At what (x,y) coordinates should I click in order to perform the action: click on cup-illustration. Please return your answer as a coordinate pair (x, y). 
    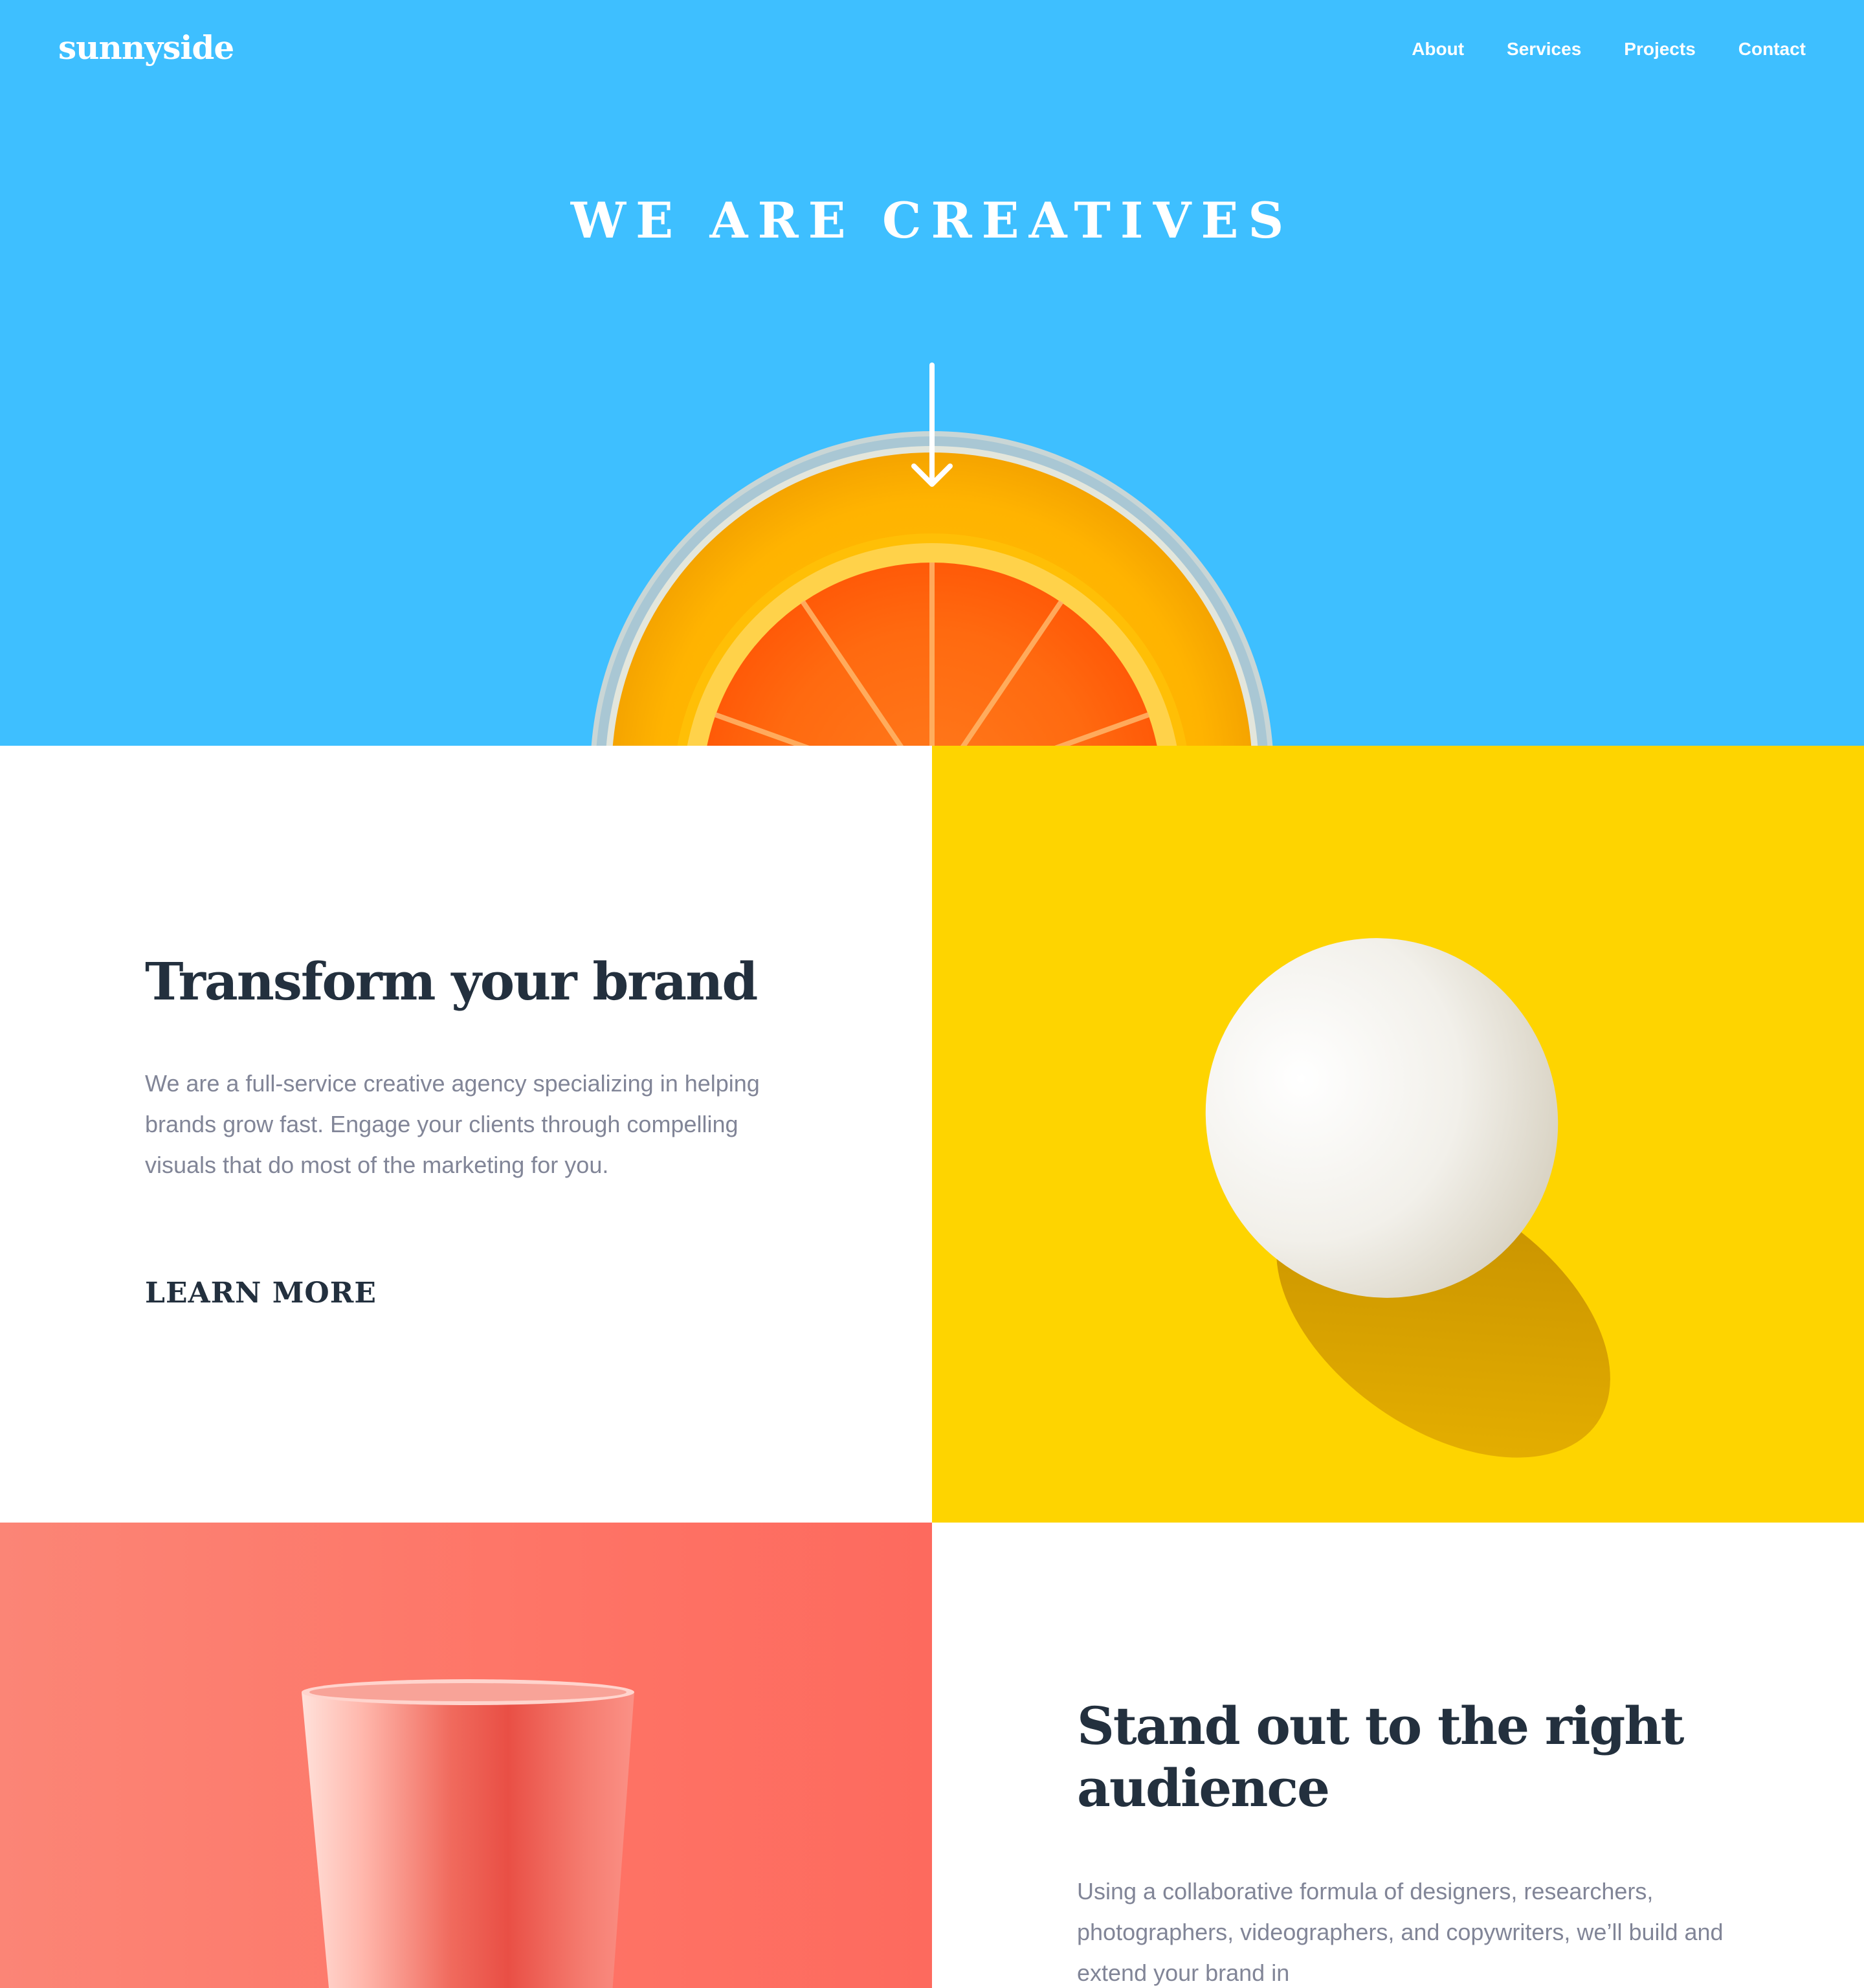
    Looking at the image, I should click on (468, 1833).